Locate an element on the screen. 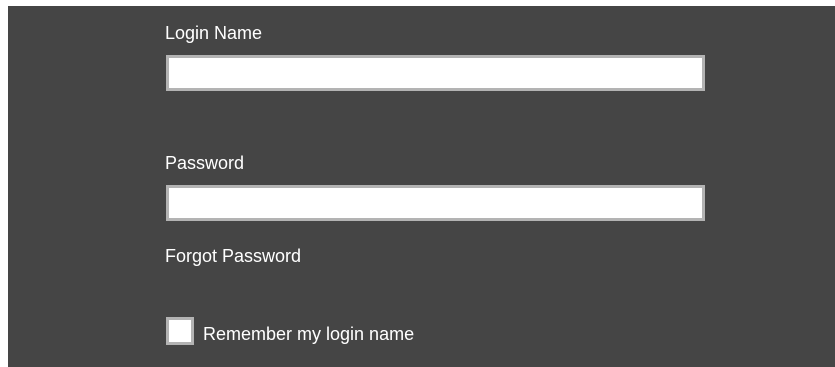  login-name-label: Login Name is located at coordinates (214, 33).